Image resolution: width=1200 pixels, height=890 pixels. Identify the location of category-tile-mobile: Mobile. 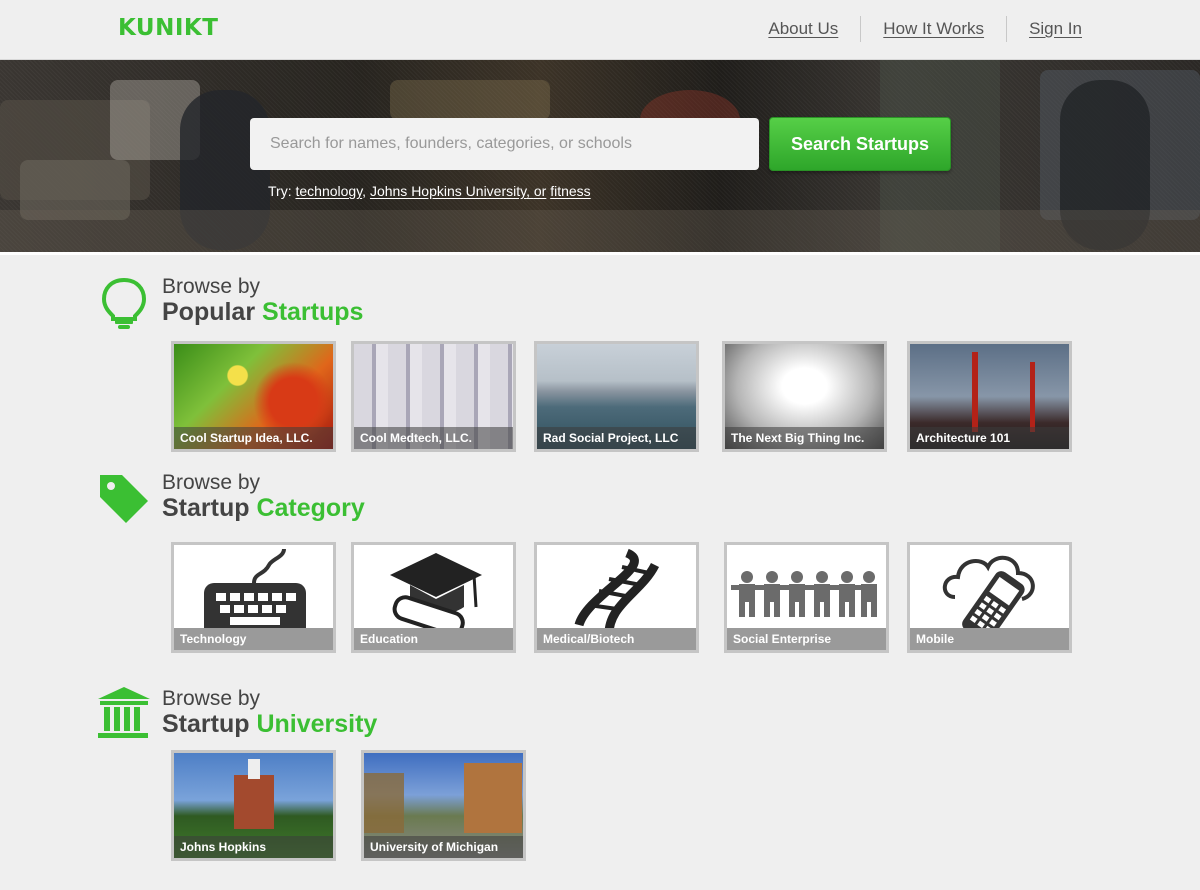
(989, 597).